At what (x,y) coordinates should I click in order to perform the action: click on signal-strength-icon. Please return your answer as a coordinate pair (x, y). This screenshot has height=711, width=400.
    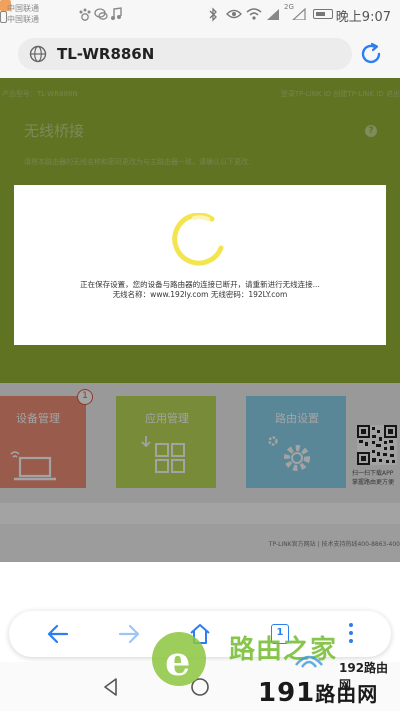
    Looking at the image, I should click on (273, 14).